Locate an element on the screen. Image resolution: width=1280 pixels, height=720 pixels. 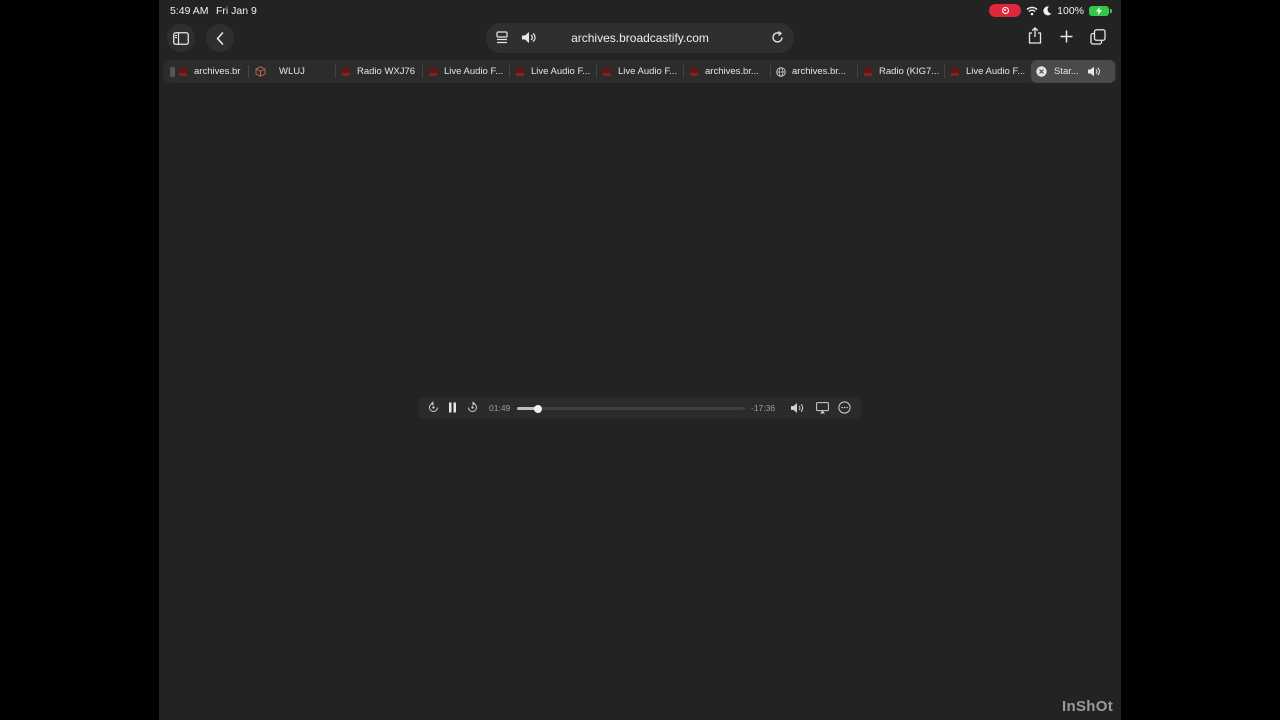
new-tab-plus-icon is located at coordinates (1066, 36).